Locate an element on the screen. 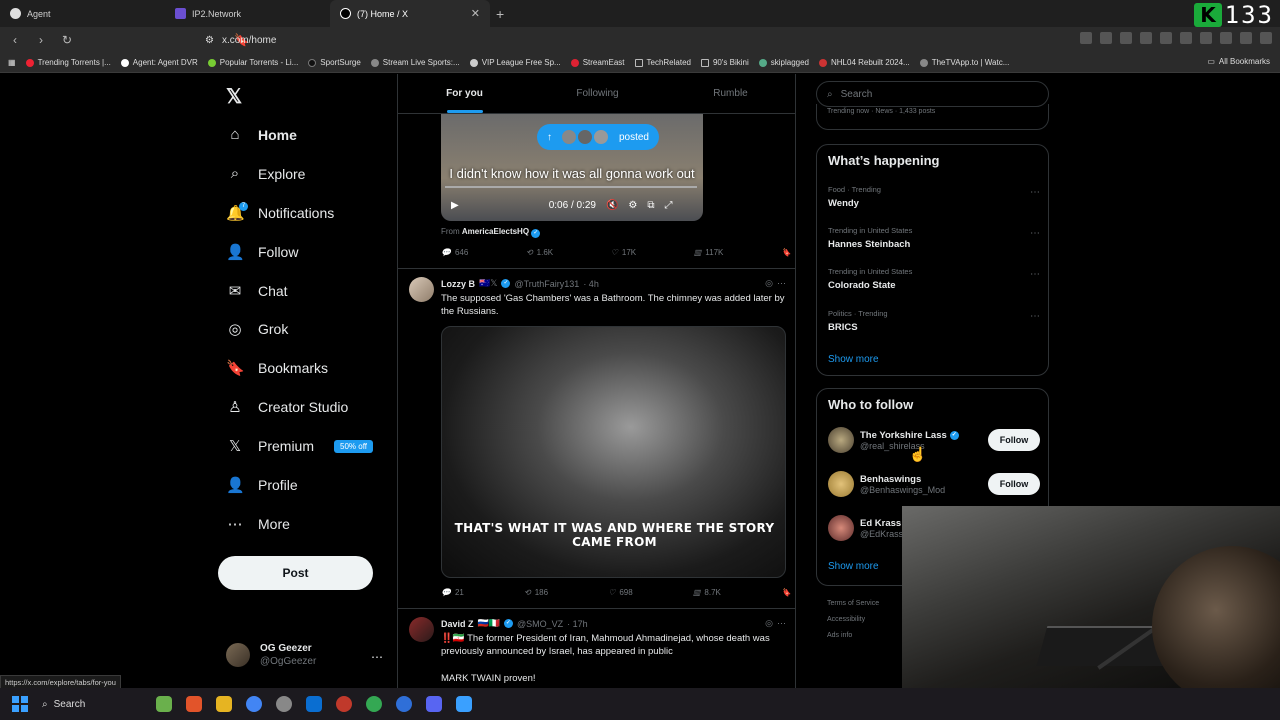 The width and height of the screenshot is (1280, 720). show-more-link: Show more is located at coordinates (853, 566).